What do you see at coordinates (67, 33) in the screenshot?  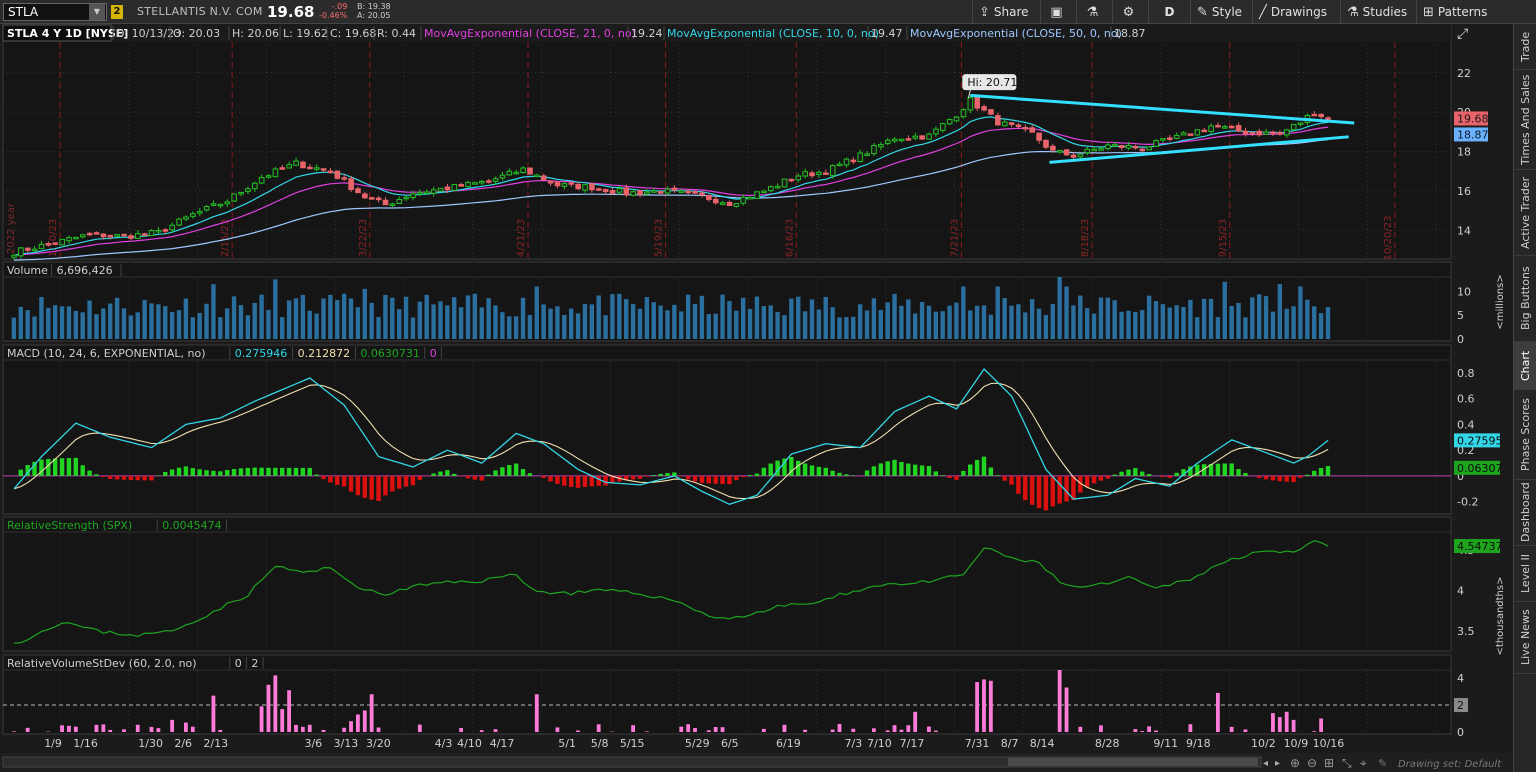 I see `chart-title: STLA 4 Y 1D [NYSE]` at bounding box center [67, 33].